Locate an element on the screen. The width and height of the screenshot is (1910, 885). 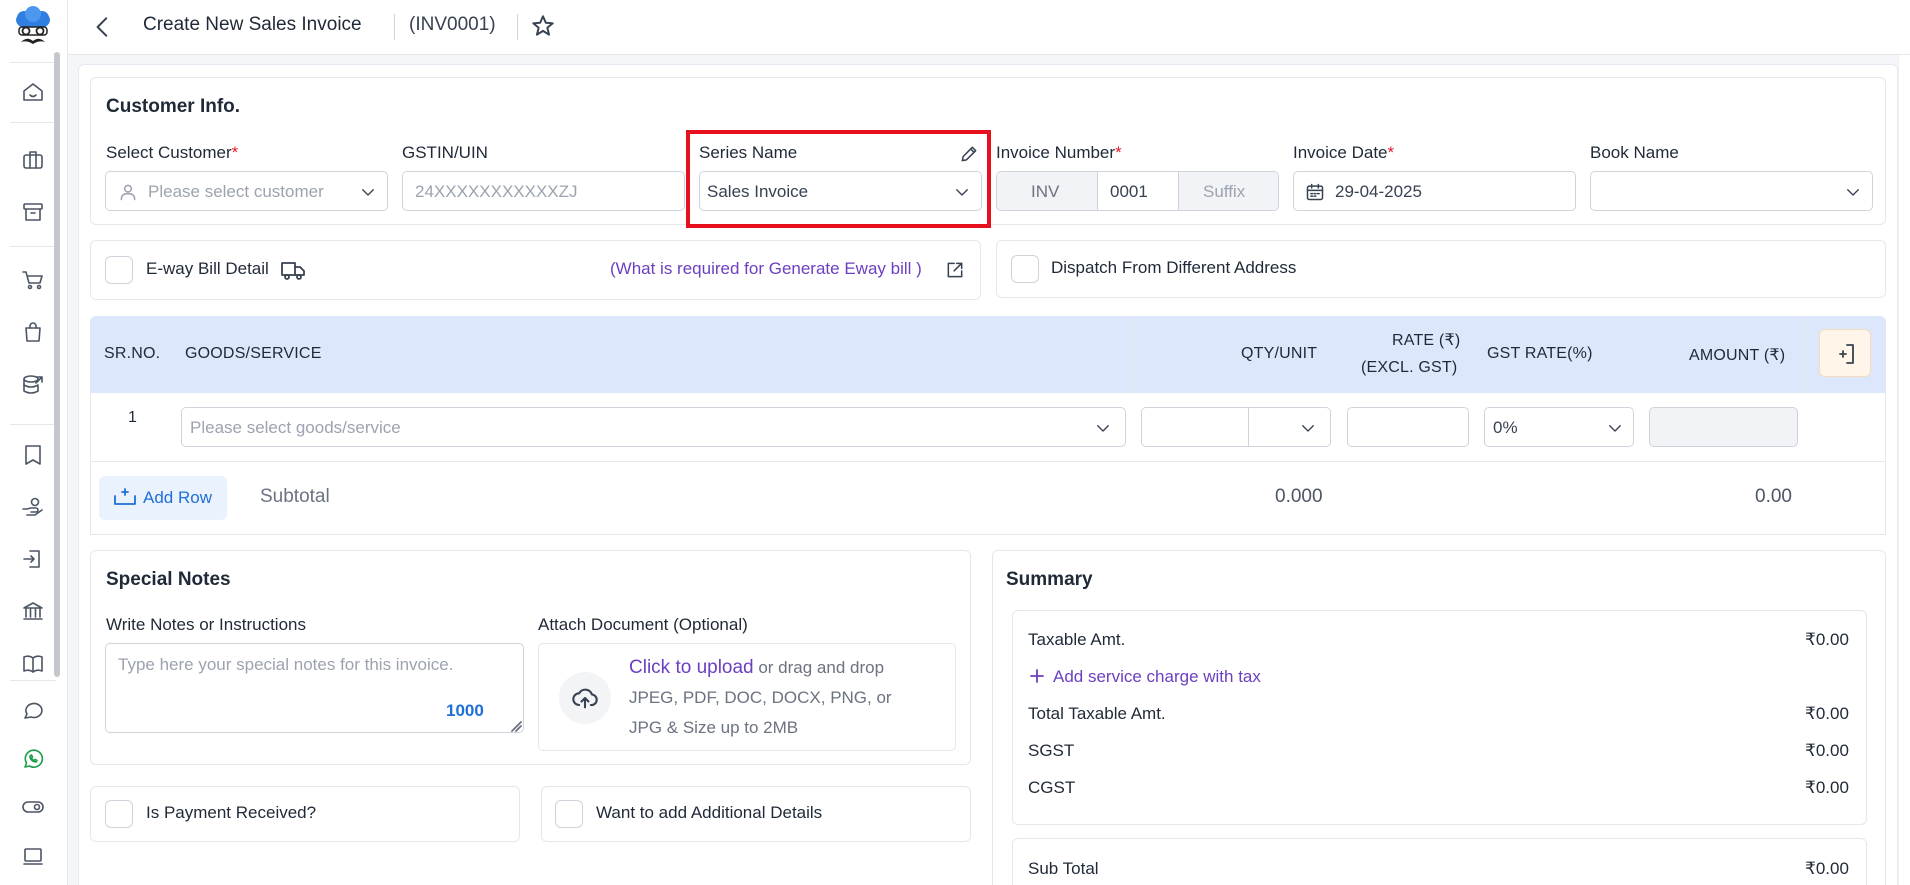
gst-rate-value: 0% is located at coordinates (1505, 427).